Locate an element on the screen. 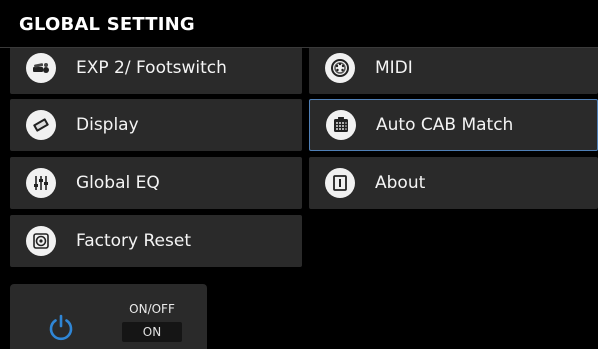  menu-item-label: Display is located at coordinates (107, 125).